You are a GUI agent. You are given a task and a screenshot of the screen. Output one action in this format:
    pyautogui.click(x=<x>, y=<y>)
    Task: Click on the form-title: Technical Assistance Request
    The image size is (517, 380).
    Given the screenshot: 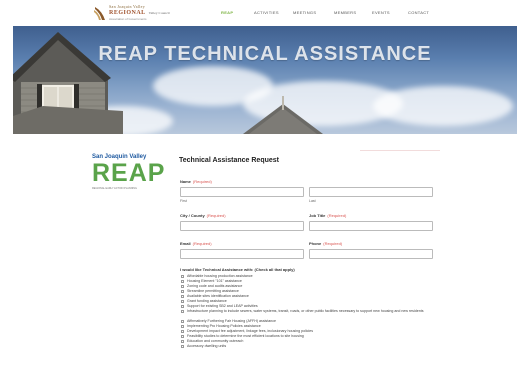 What is the action you would take?
    pyautogui.click(x=229, y=160)
    